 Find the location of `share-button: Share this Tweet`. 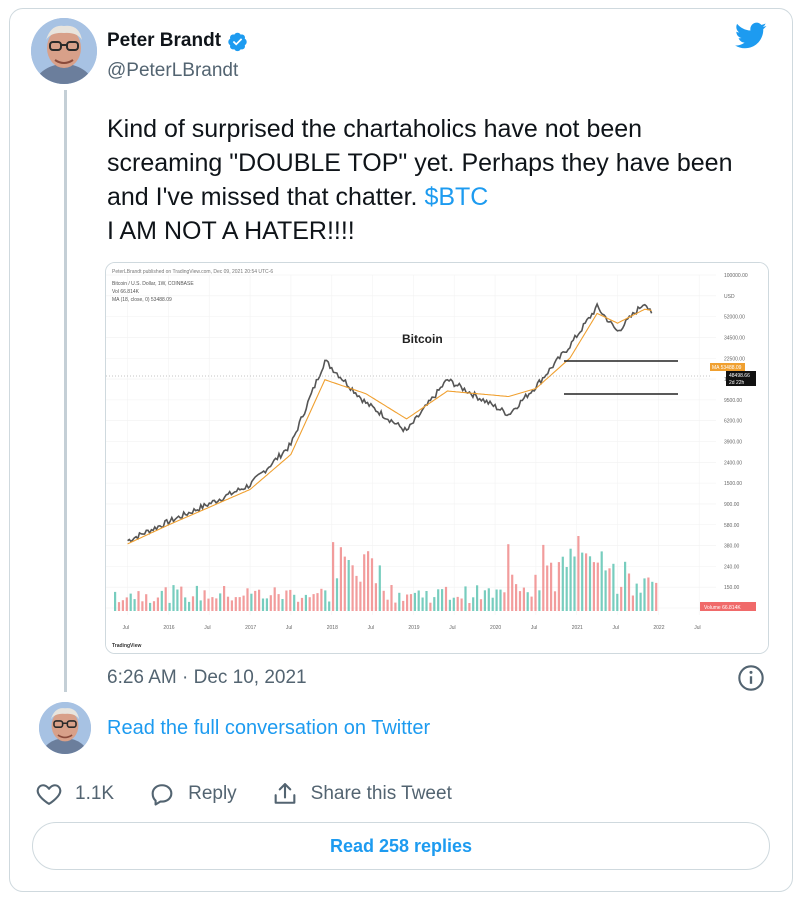

share-button: Share this Tweet is located at coordinates (361, 794).